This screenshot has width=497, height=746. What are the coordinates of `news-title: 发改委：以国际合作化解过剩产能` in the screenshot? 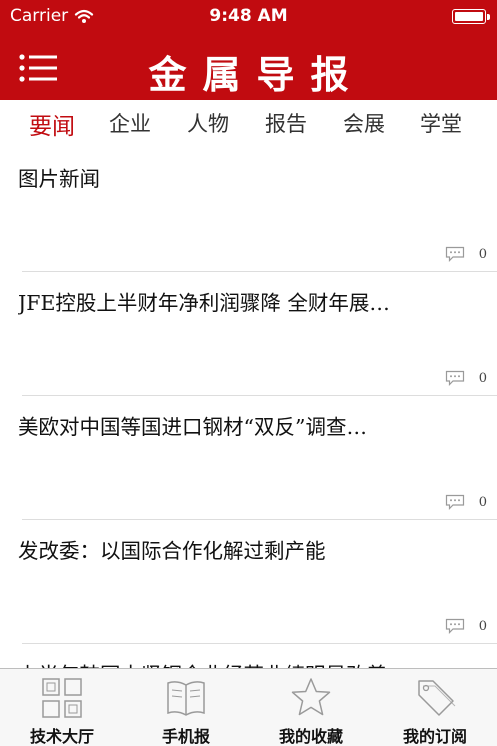 It's located at (172, 551).